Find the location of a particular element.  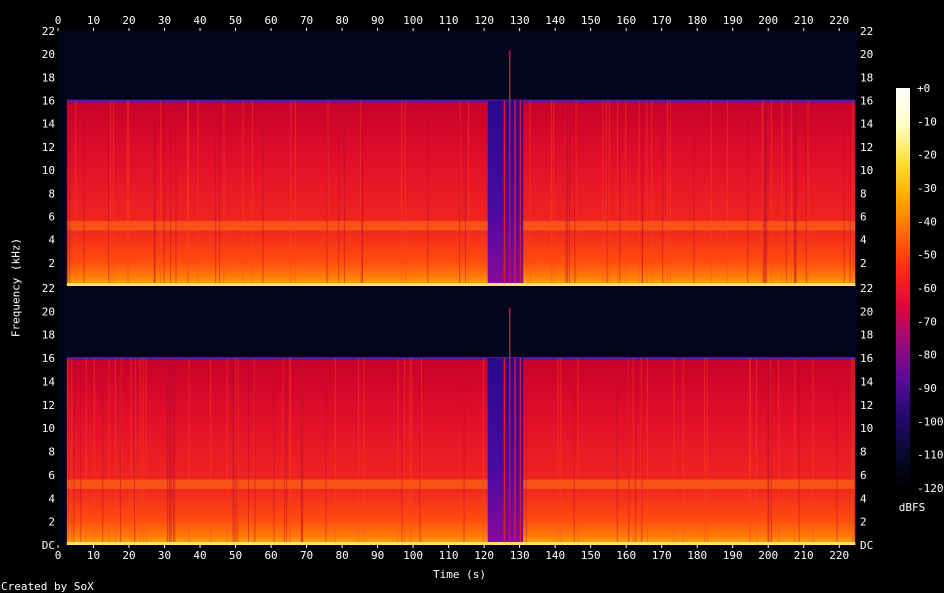

x-tick-label-bottom: 200 is located at coordinates (768, 555).